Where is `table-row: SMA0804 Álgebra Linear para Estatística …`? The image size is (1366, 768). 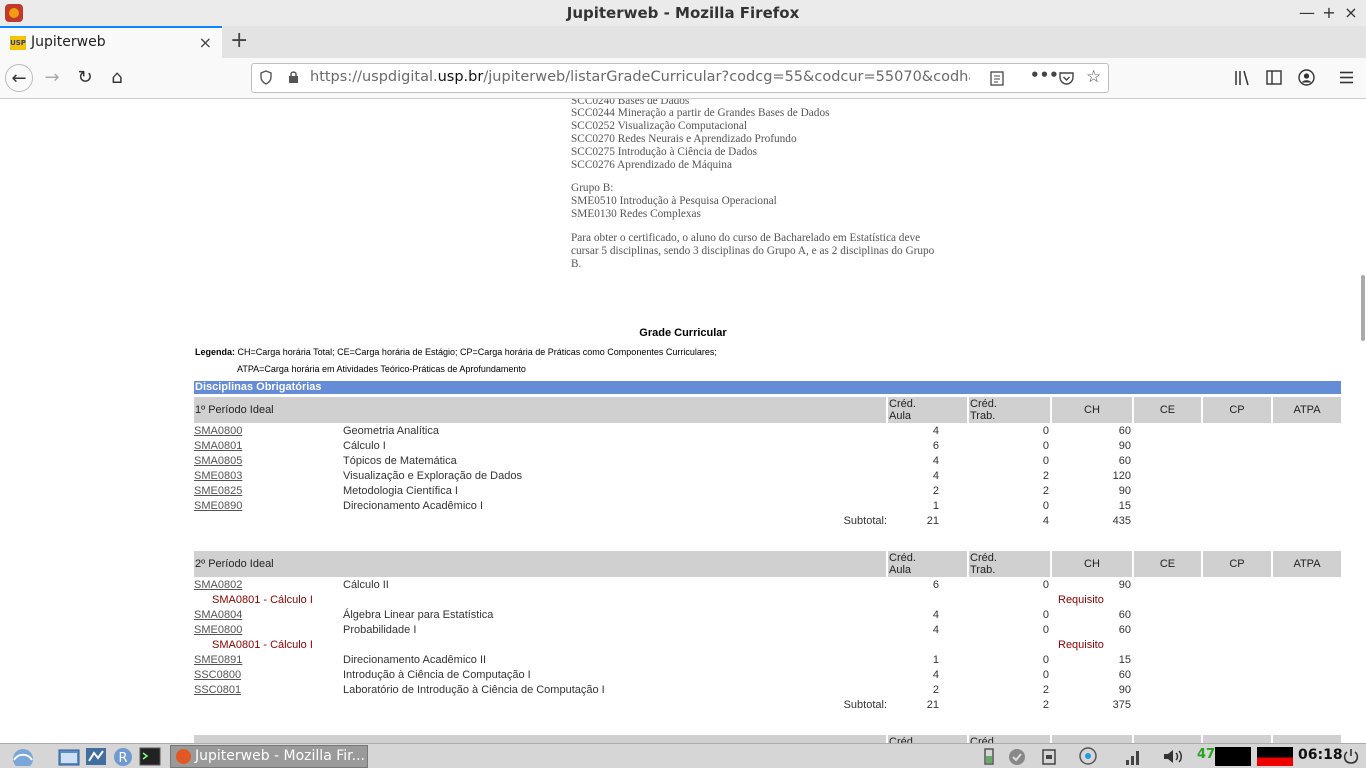 table-row: SMA0804 Álgebra Linear para Estatística … is located at coordinates (767, 615).